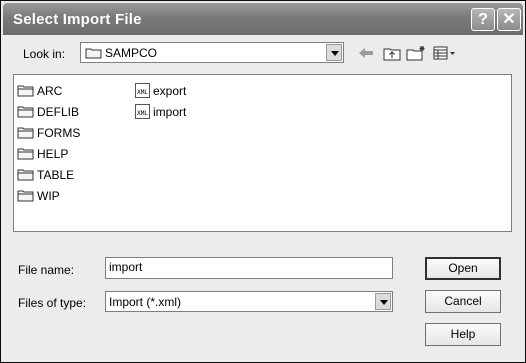  I want to click on list-item-label: import, so click(170, 111).